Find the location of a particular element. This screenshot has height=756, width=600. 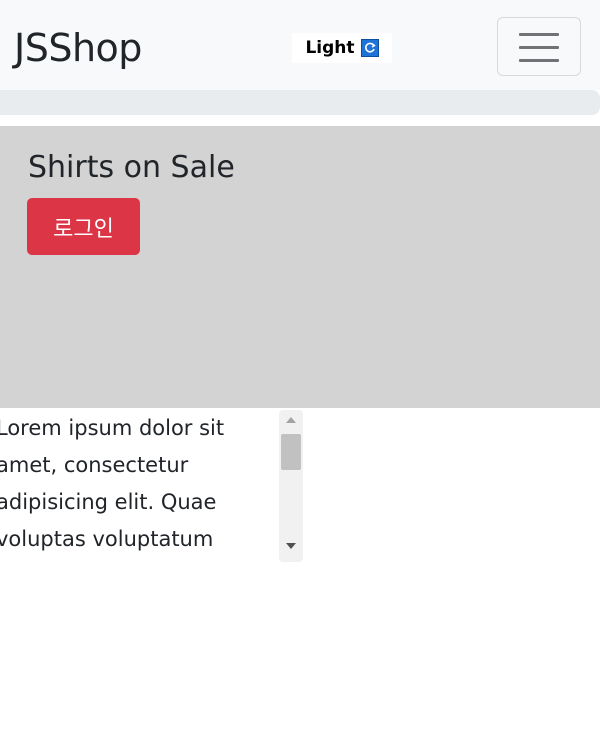

hamburger-menu-icon is located at coordinates (539, 34).